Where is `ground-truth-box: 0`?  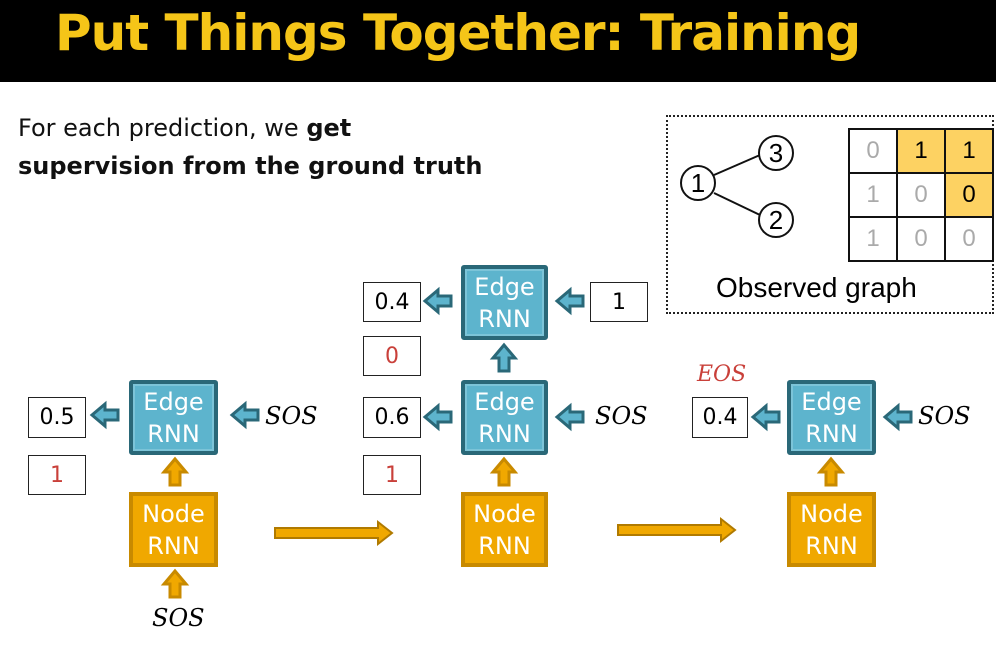 ground-truth-box: 0 is located at coordinates (392, 356).